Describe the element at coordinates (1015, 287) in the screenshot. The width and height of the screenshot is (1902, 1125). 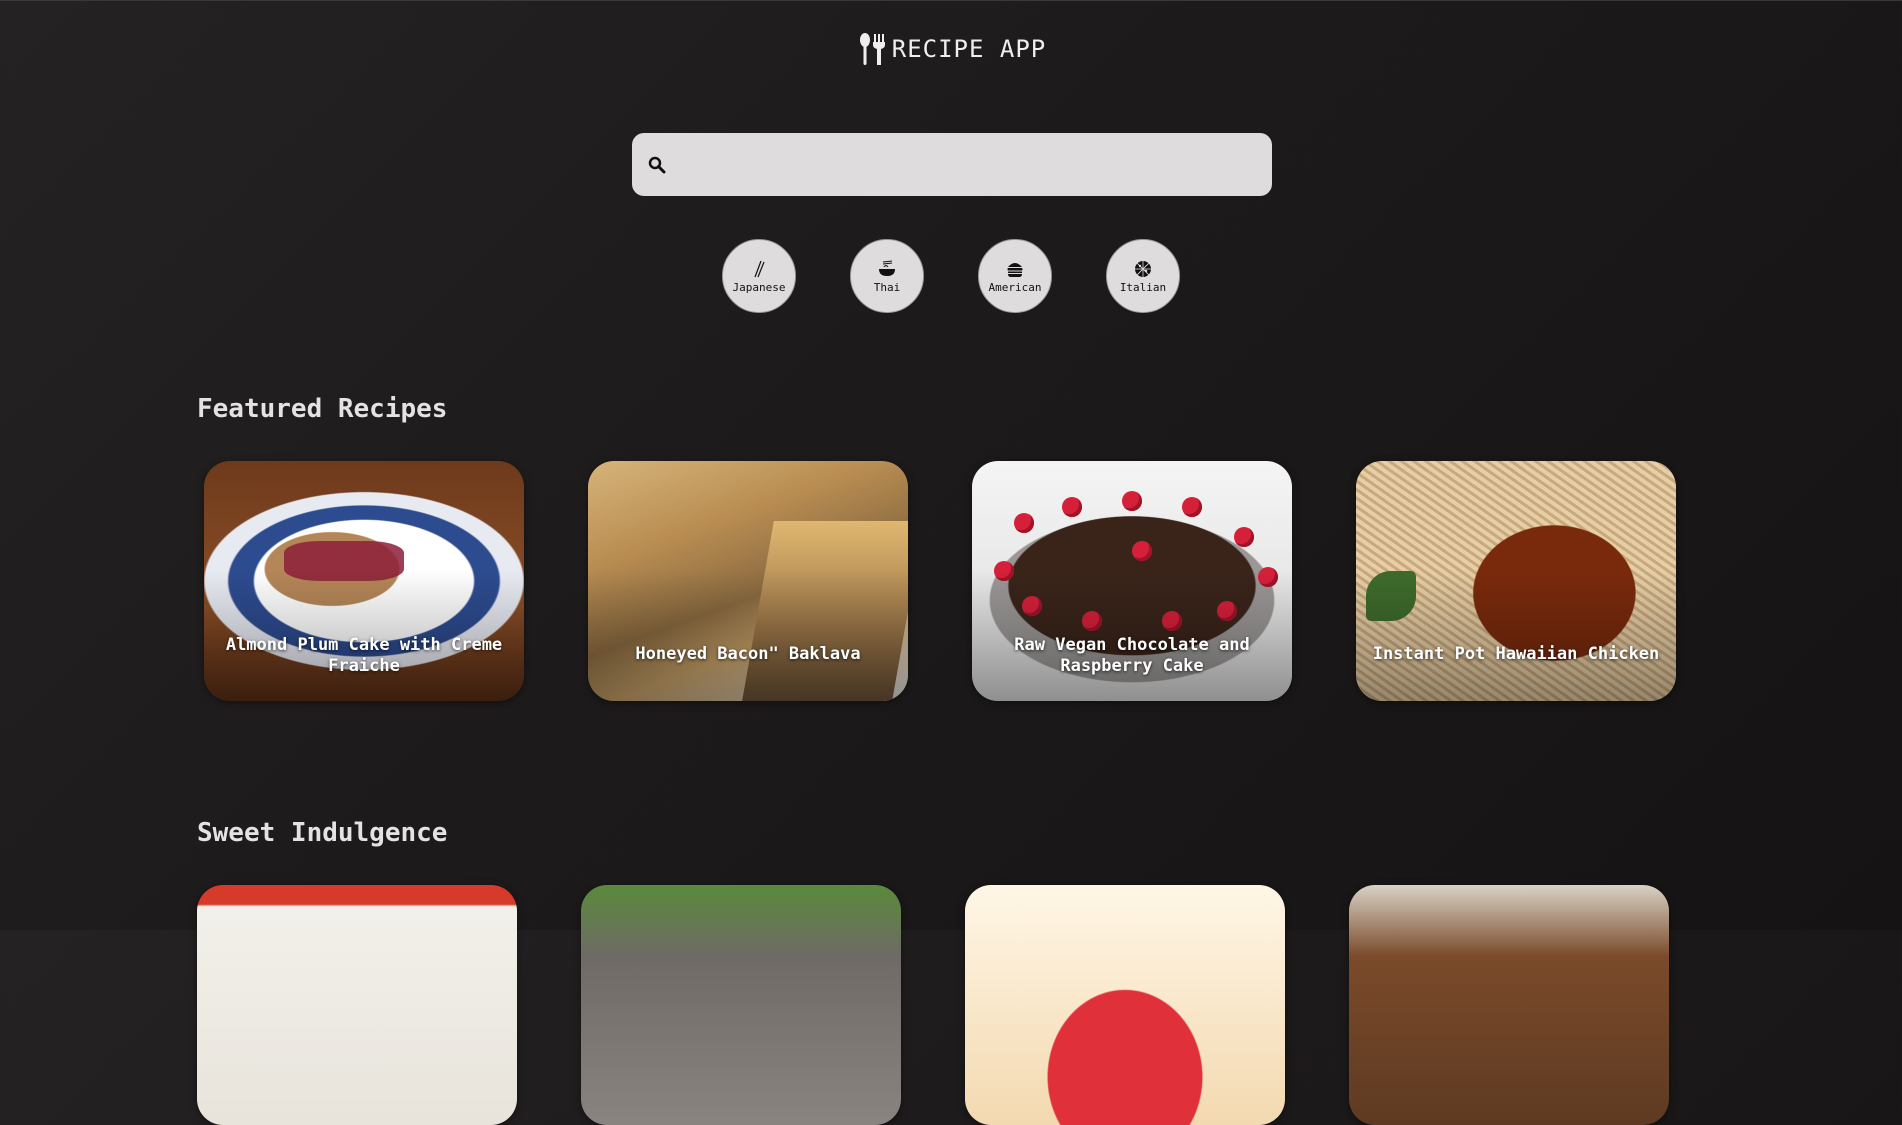
I see `cuisine-label: American` at that location.